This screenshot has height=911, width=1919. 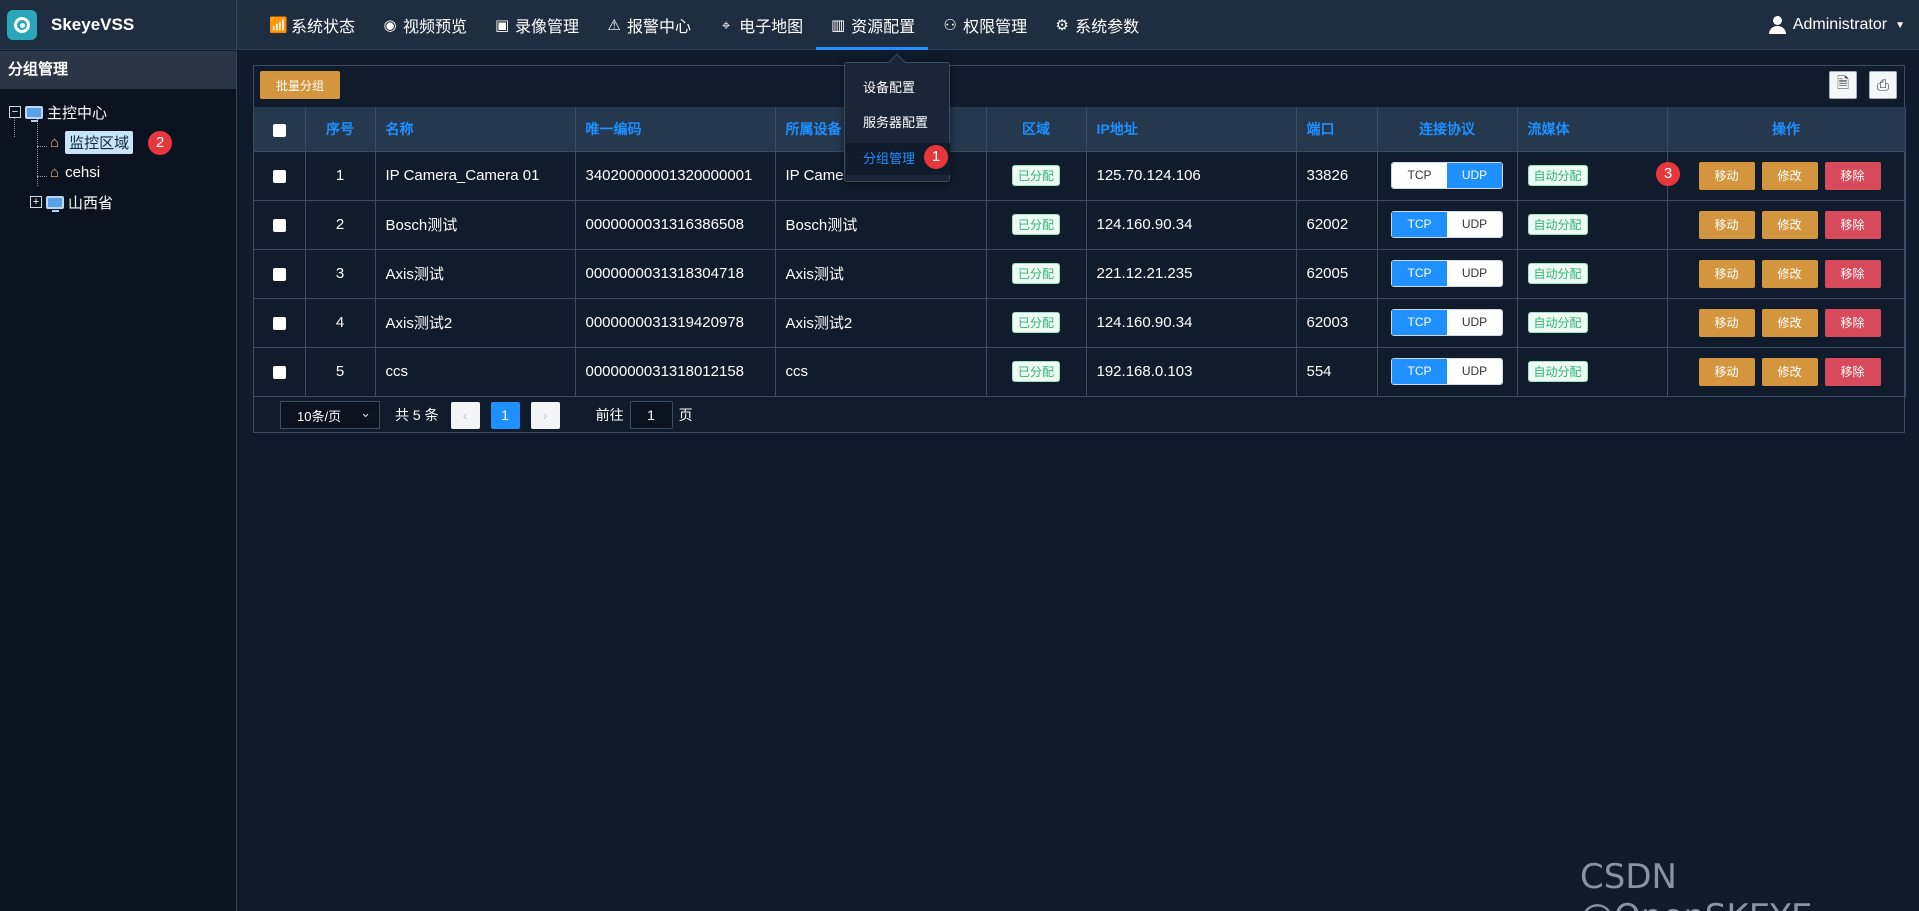 What do you see at coordinates (330, 415) in the screenshot?
I see `page-size-select: 10条/页` at bounding box center [330, 415].